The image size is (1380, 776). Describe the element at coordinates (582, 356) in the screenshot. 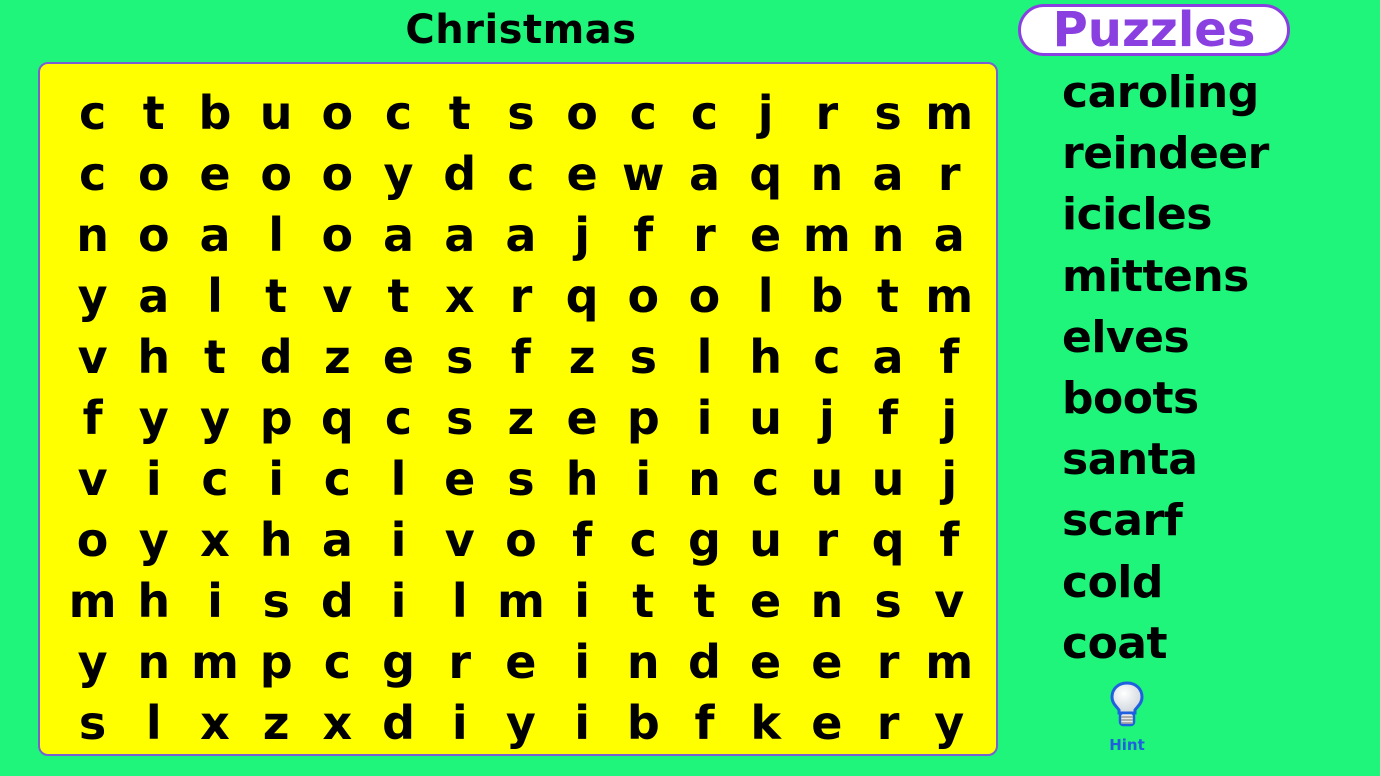

I see `grid-cell: z` at that location.